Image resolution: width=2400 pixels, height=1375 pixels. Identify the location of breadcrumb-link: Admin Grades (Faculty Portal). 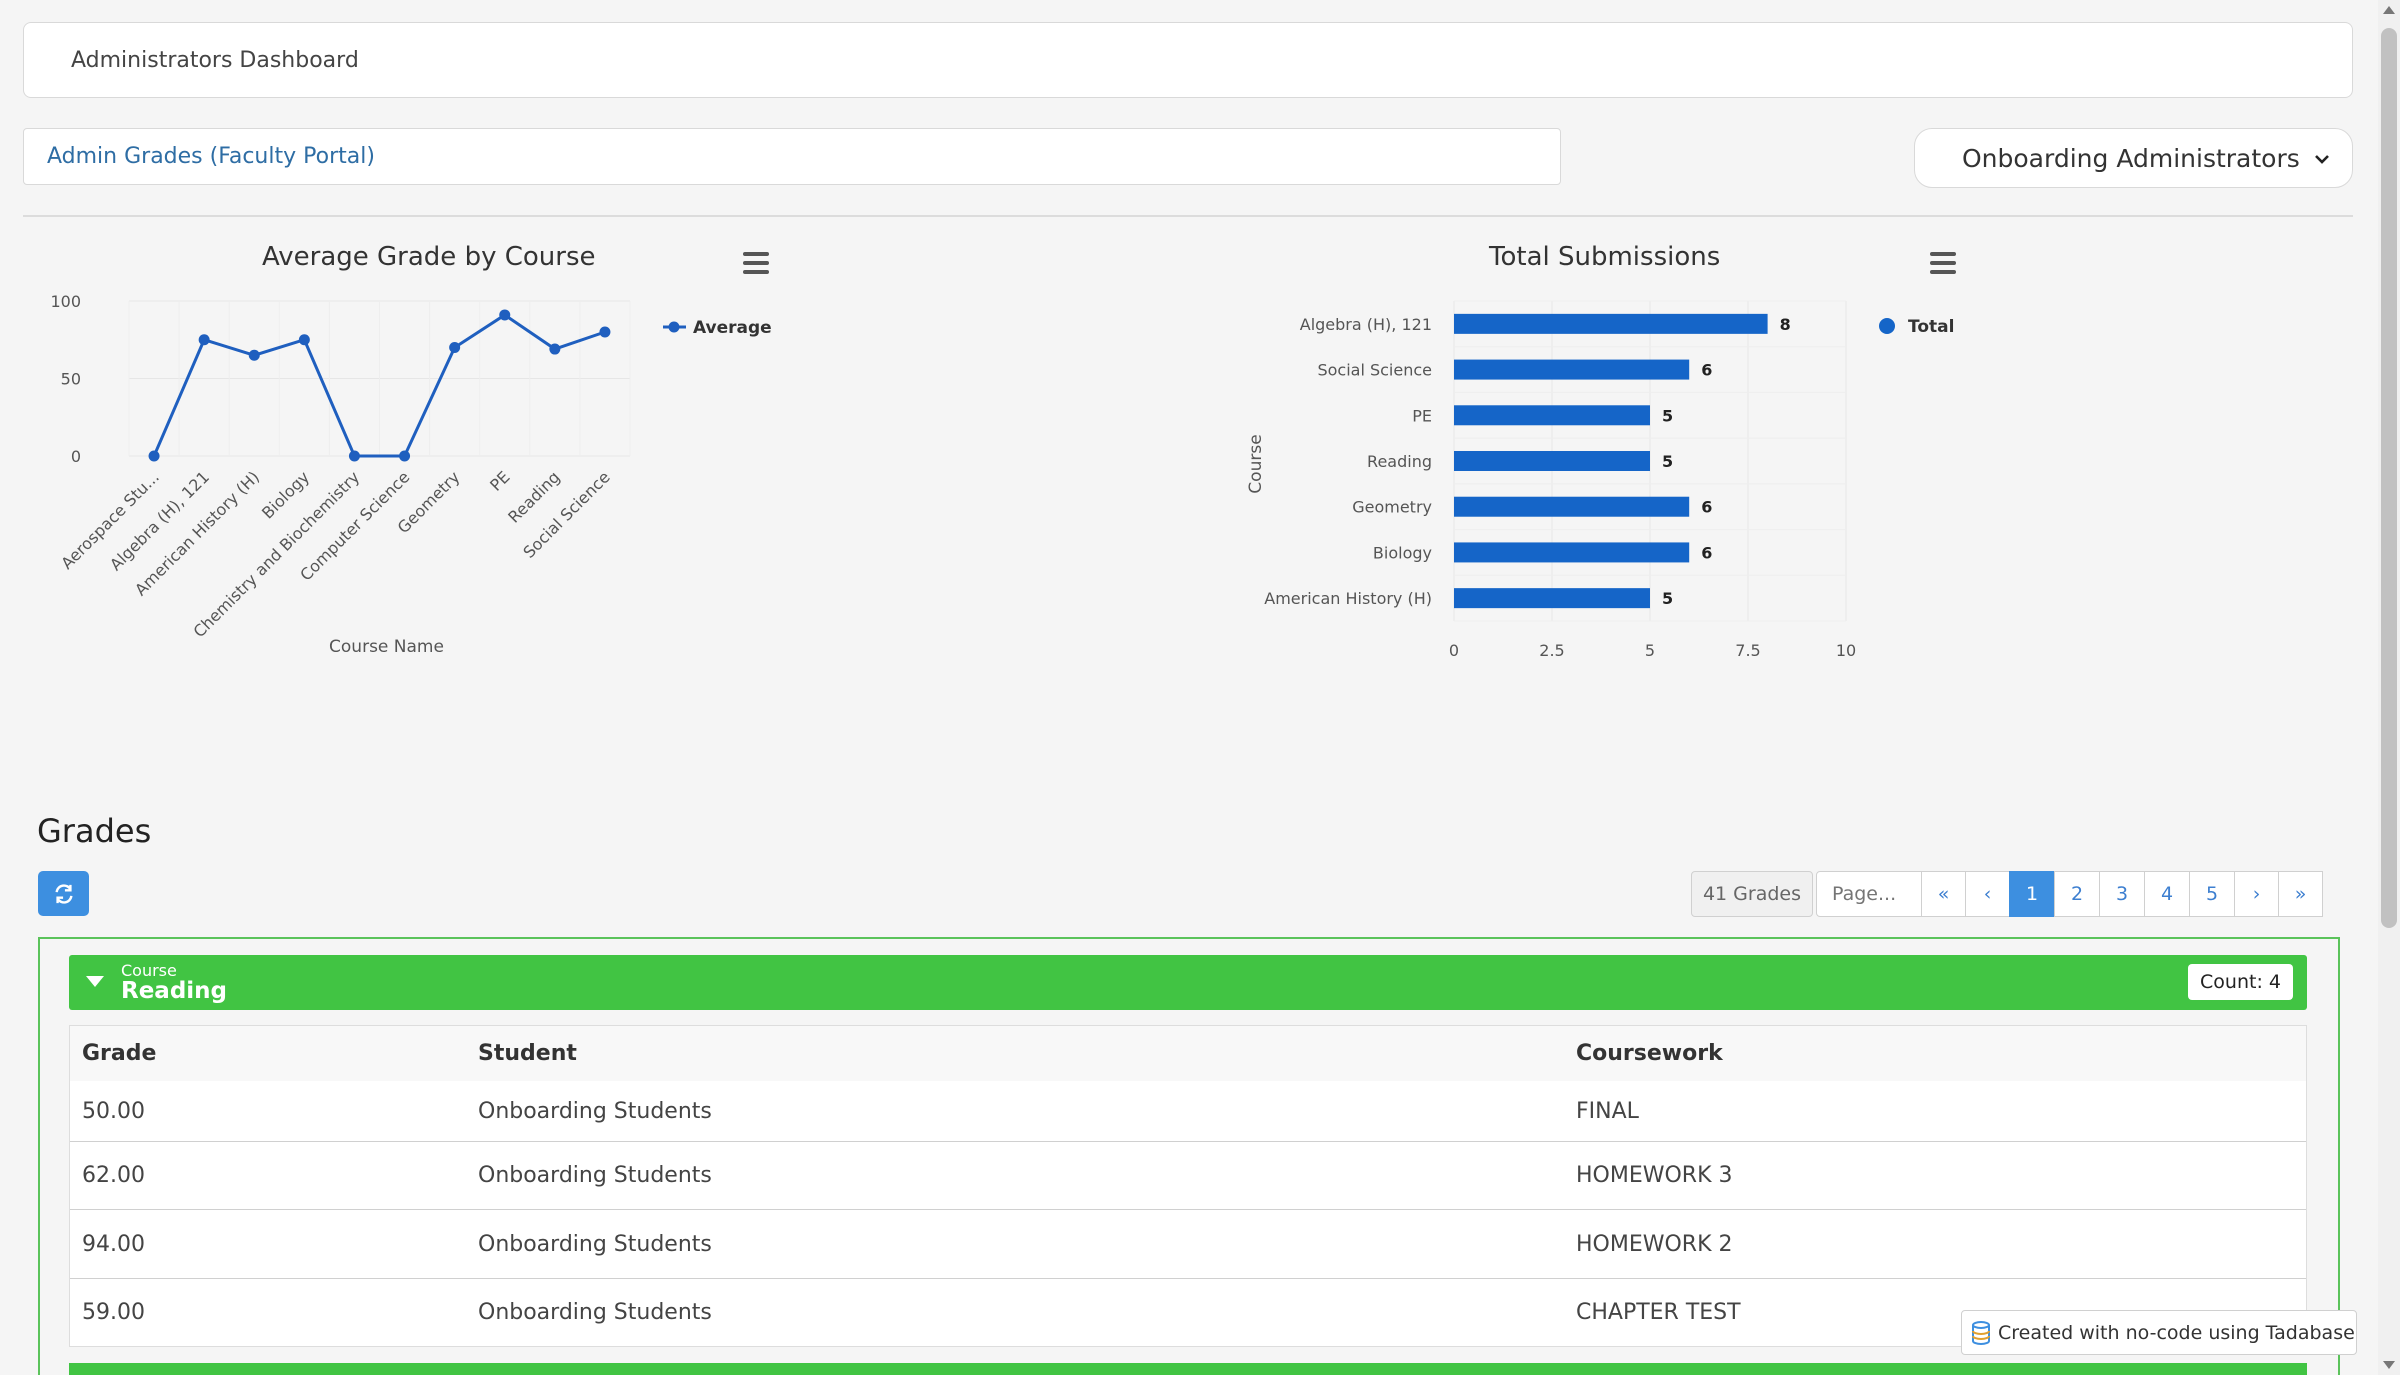
(211, 156).